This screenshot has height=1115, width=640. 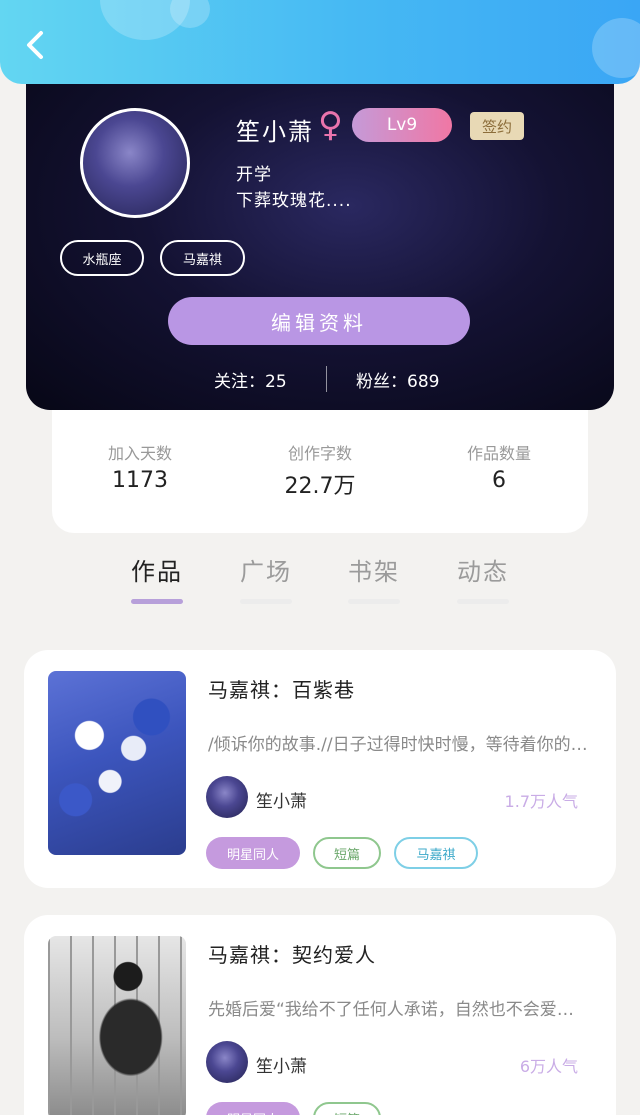 What do you see at coordinates (402, 125) in the screenshot?
I see `level-badge: Lv9` at bounding box center [402, 125].